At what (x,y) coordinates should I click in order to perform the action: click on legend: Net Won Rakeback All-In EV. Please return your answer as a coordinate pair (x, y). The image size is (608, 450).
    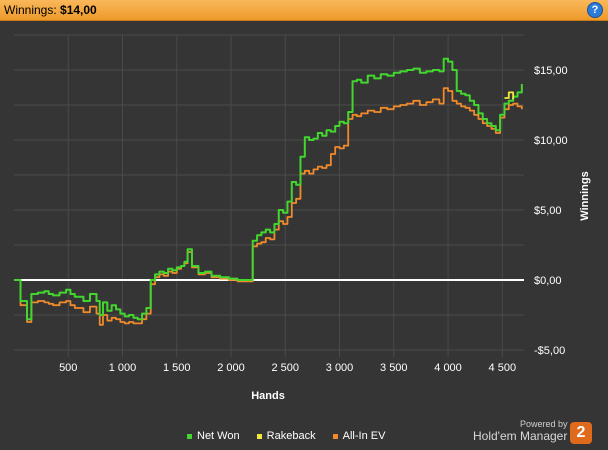
    Looking at the image, I should click on (293, 436).